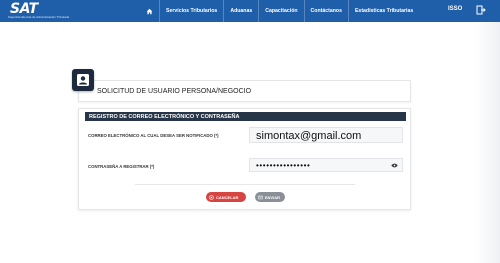 The image size is (500, 263). I want to click on nav-capacitacion: Capacitación, so click(281, 11).